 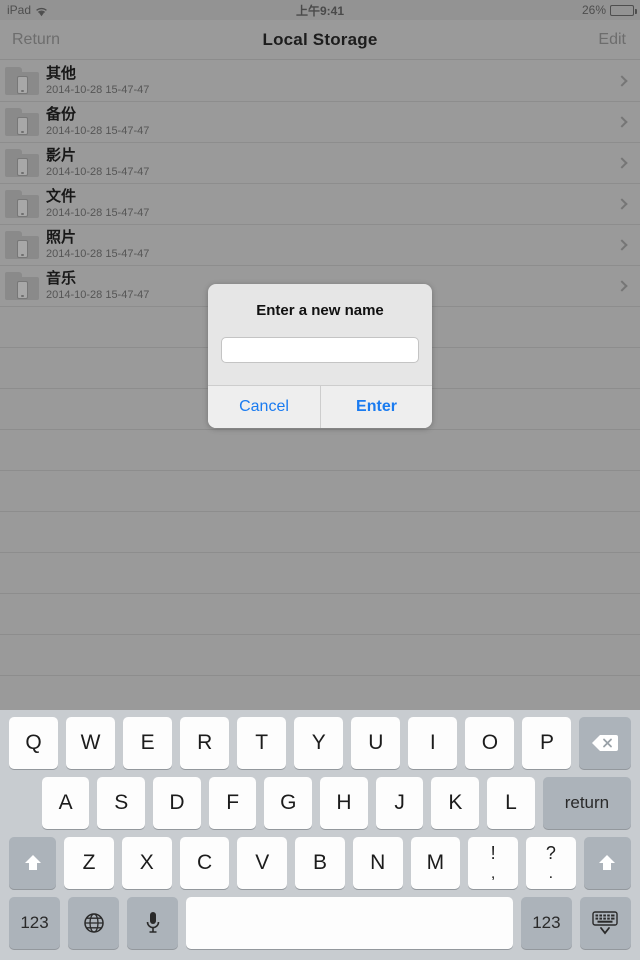 I want to click on alert-button-row: Cancel Enter, so click(x=320, y=406).